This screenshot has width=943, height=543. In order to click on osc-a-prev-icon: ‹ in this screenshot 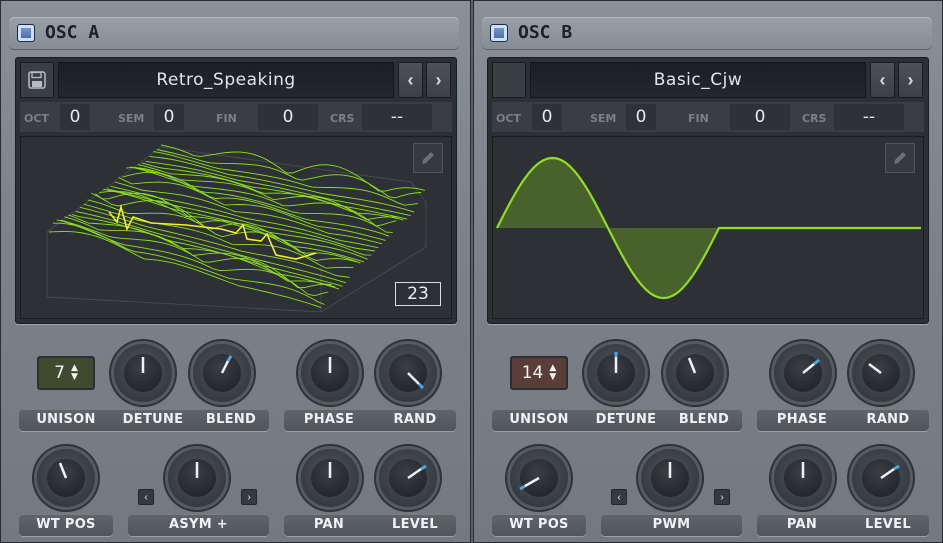, I will do `click(410, 80)`.